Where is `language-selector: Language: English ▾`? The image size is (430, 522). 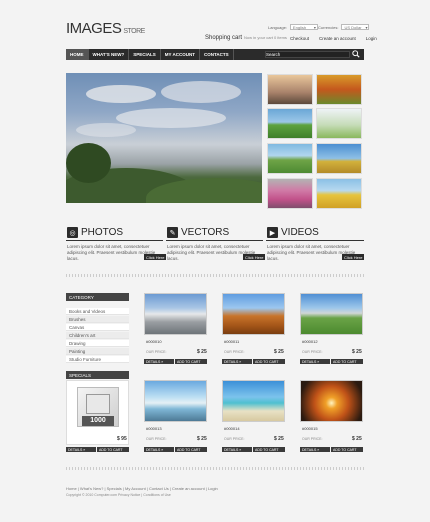
language-selector: Language: English ▾ is located at coordinates (293, 27).